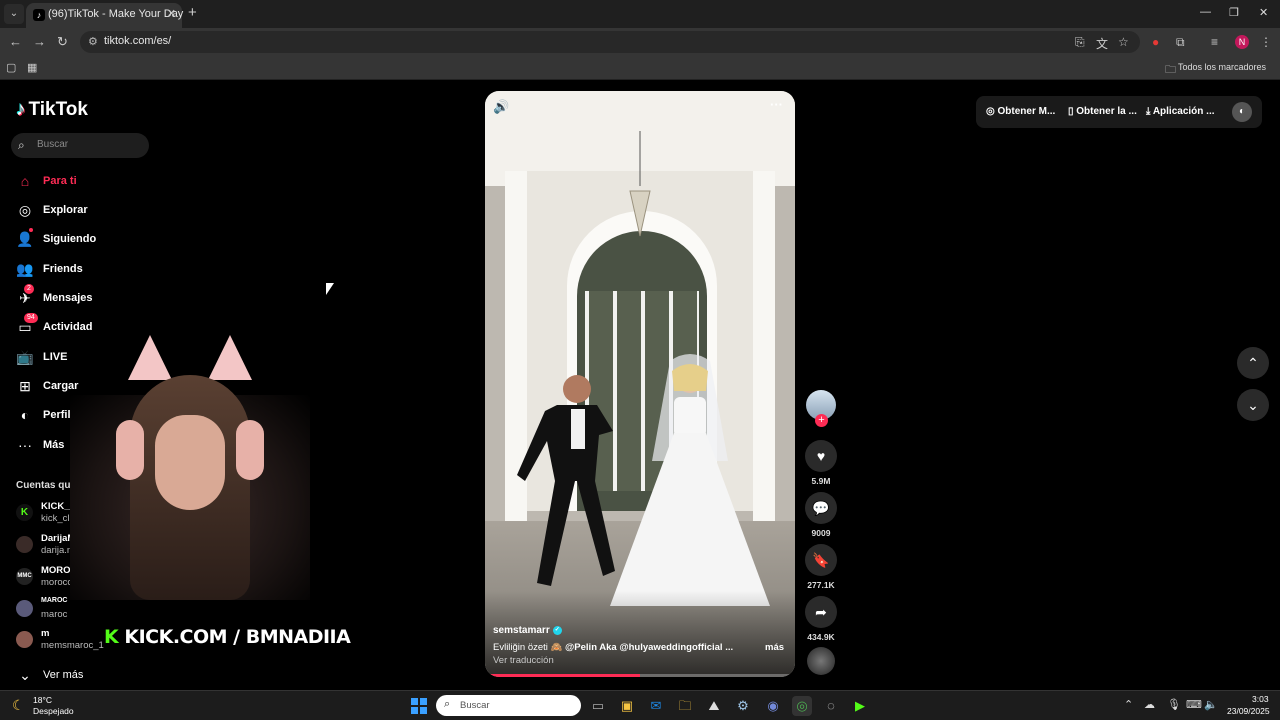  What do you see at coordinates (1180, 42) in the screenshot?
I see `extensions-puzzle-icon: ⧉` at bounding box center [1180, 42].